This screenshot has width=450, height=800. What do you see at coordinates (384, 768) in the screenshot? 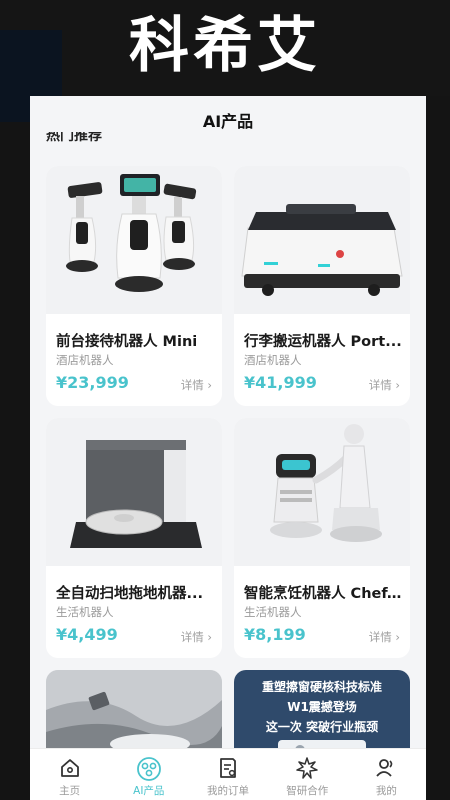
I see `profile-icon` at bounding box center [384, 768].